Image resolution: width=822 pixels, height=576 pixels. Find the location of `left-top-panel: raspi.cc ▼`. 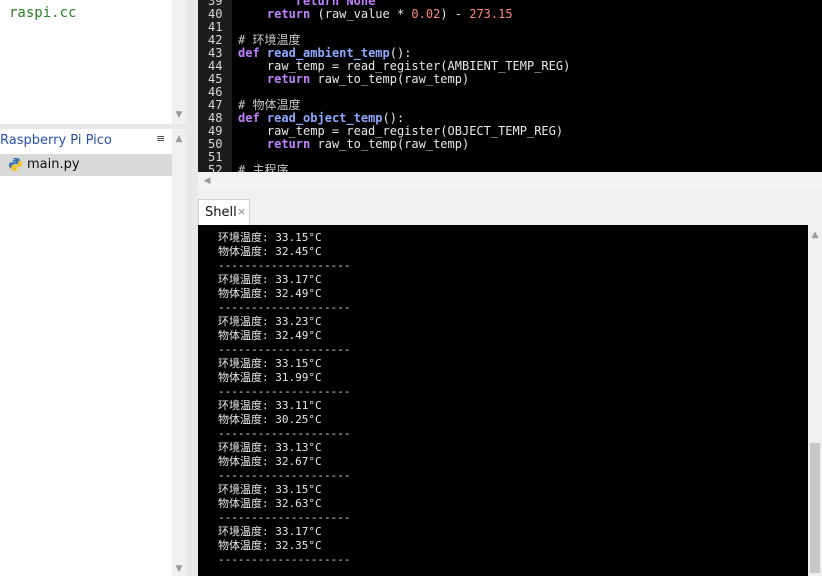

left-top-panel: raspi.cc ▼ is located at coordinates (93, 62).